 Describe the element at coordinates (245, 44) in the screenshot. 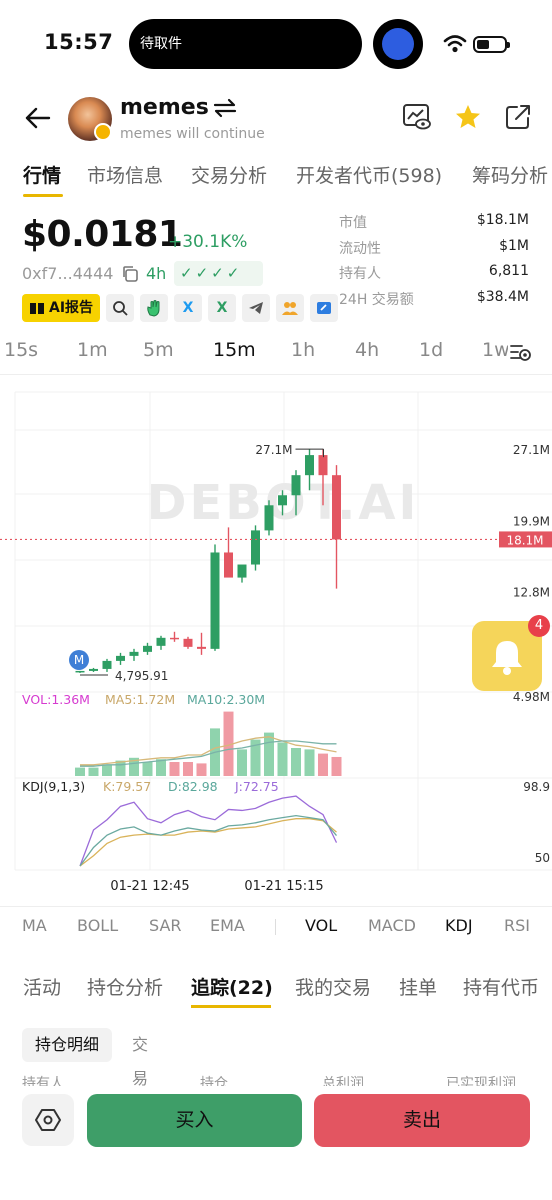

I see `dynamic-island: 待取件` at that location.